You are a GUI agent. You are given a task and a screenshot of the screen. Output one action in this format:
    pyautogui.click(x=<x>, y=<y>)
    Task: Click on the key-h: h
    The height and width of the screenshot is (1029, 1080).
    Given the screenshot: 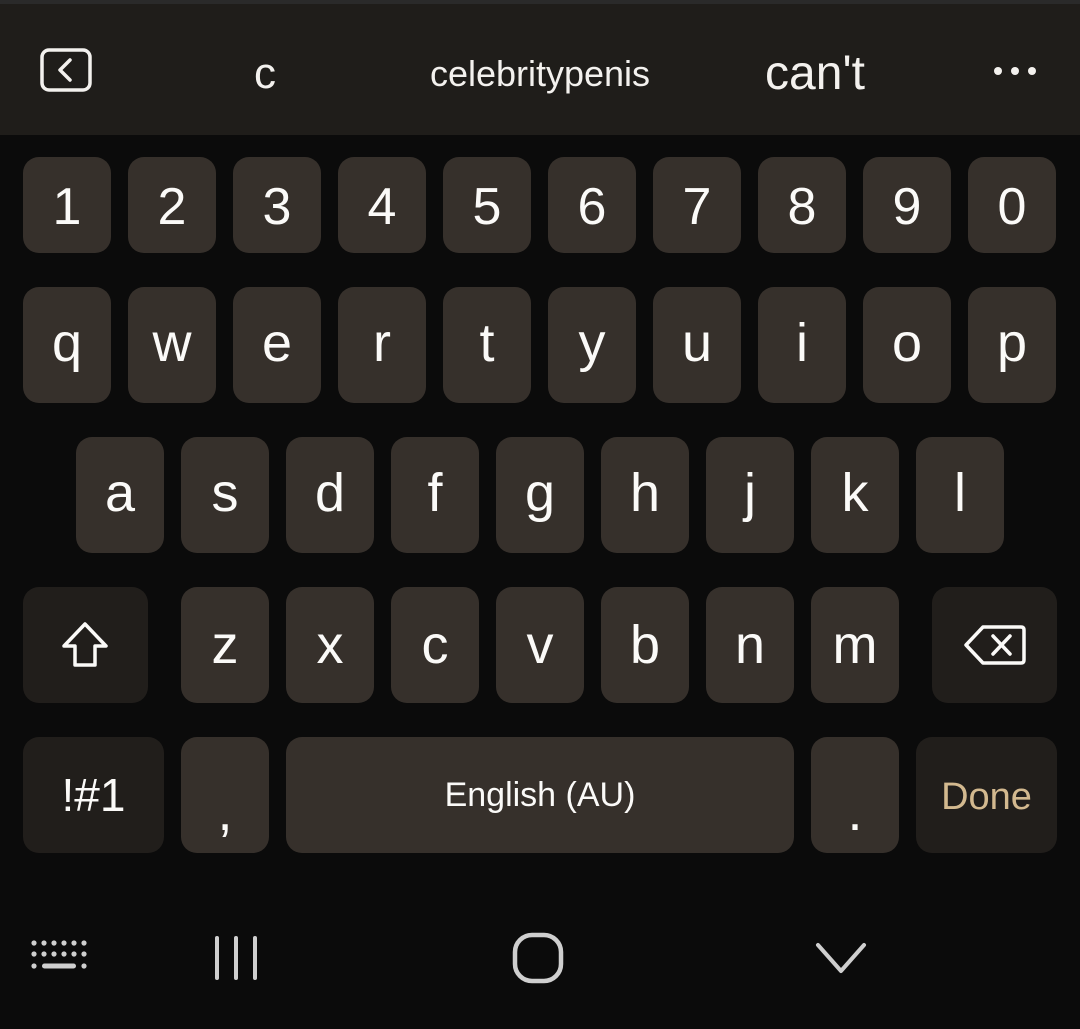 What is the action you would take?
    pyautogui.click(x=645, y=495)
    